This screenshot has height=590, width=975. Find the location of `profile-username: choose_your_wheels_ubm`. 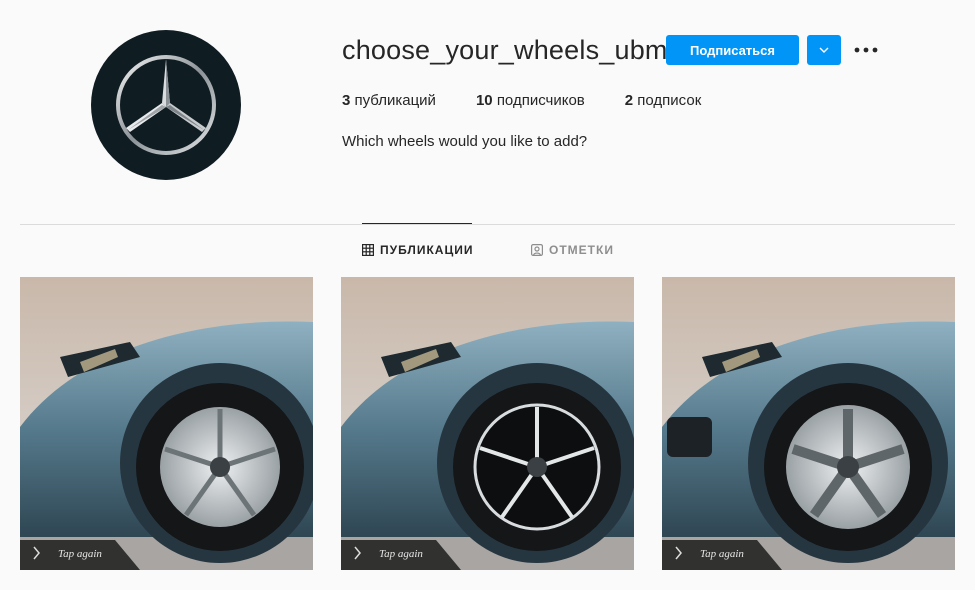

profile-username: choose_your_wheels_ubm is located at coordinates (505, 50).